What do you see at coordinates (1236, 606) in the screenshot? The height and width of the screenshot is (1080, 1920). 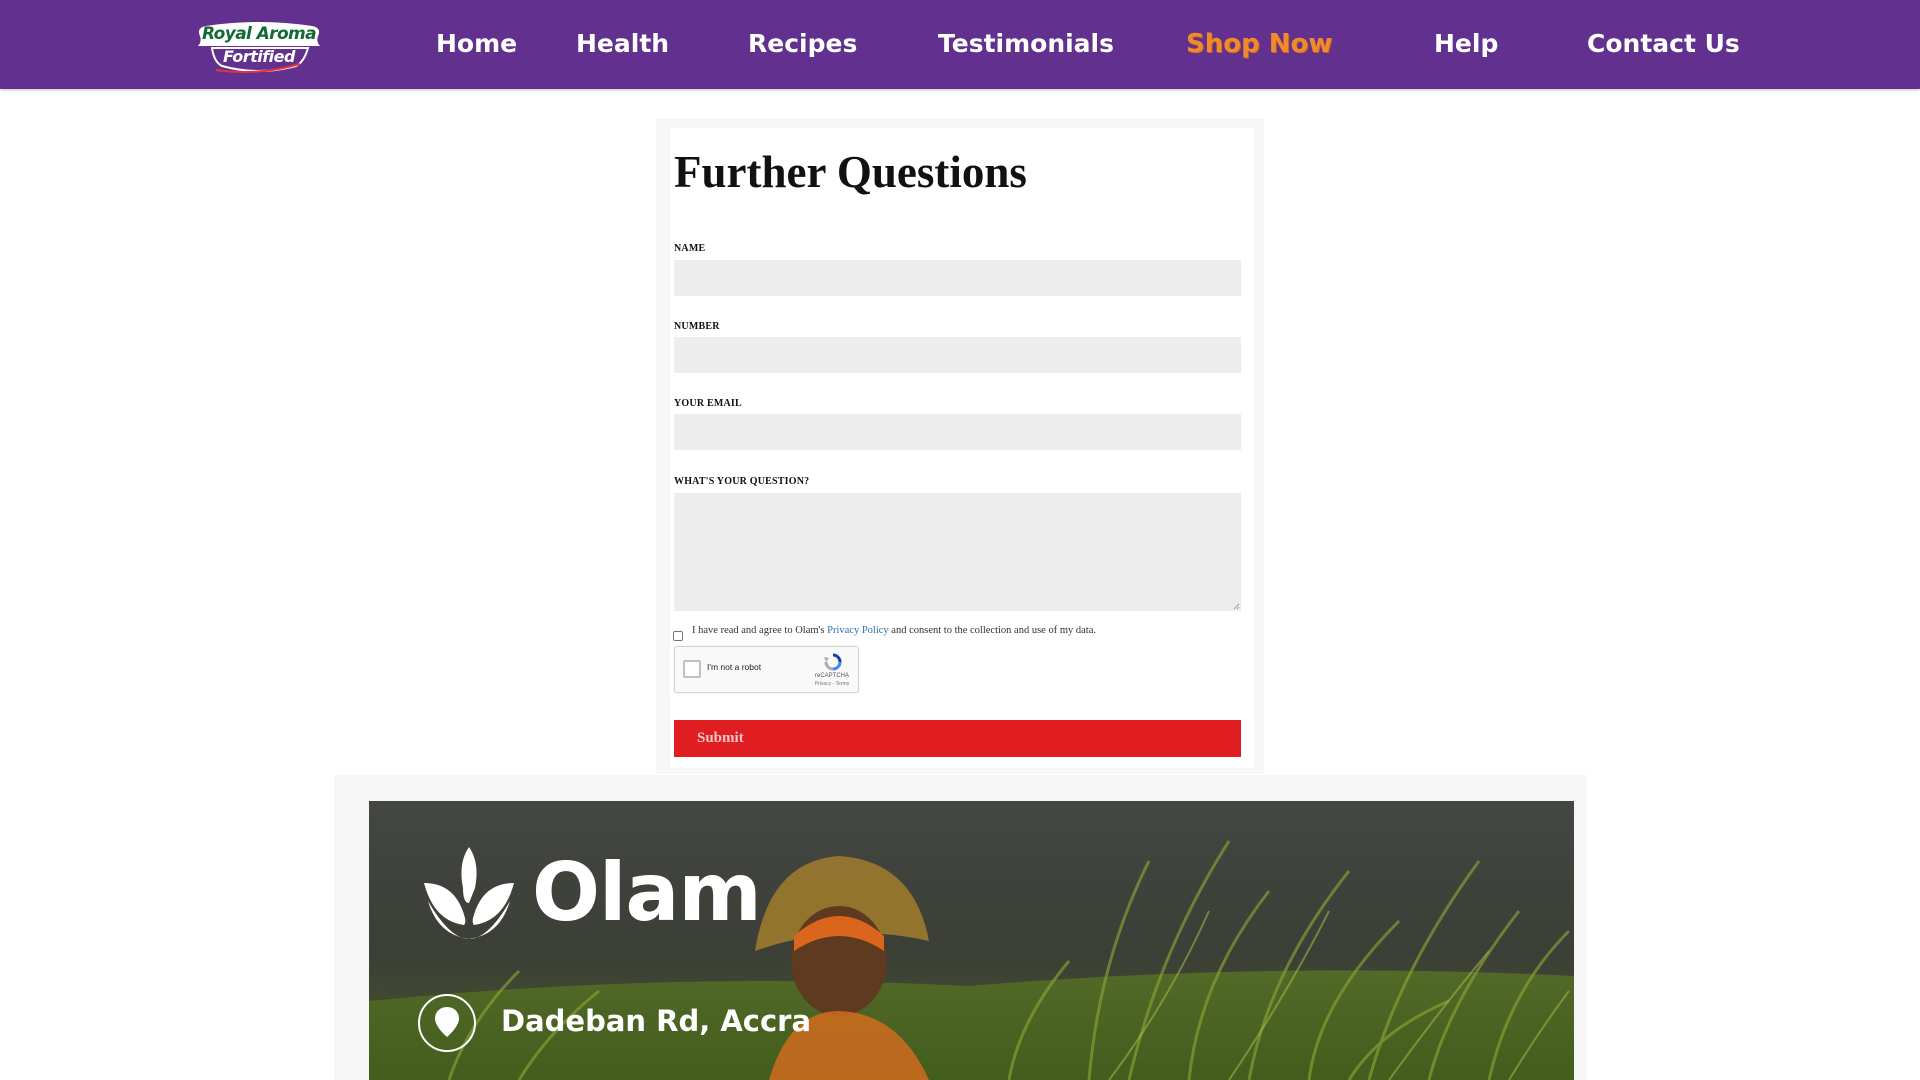 I see `textarea-resize-handle-icon` at bounding box center [1236, 606].